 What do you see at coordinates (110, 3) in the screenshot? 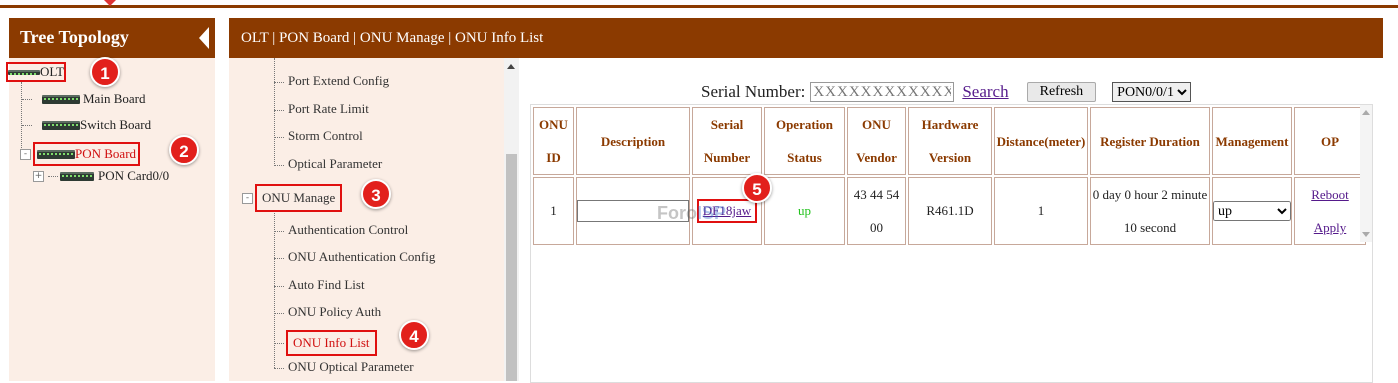
I see `top-marker-icon` at bounding box center [110, 3].